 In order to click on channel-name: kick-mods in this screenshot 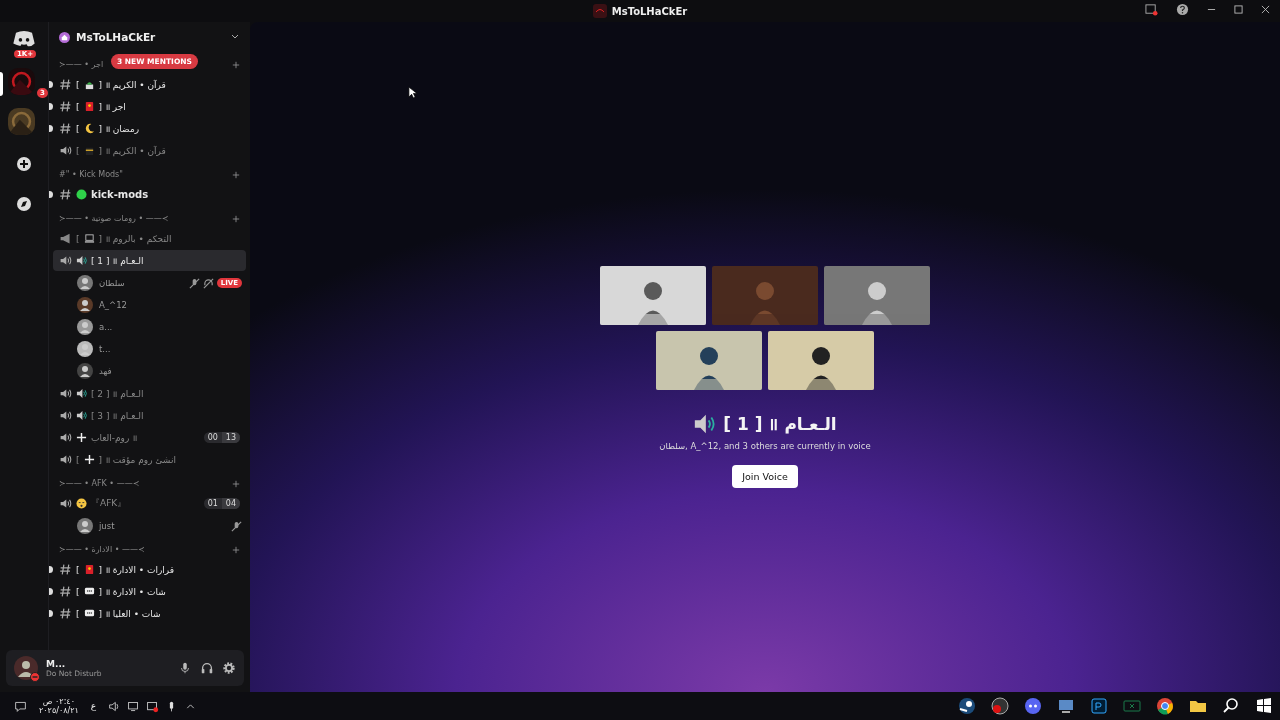, I will do `click(120, 194)`.